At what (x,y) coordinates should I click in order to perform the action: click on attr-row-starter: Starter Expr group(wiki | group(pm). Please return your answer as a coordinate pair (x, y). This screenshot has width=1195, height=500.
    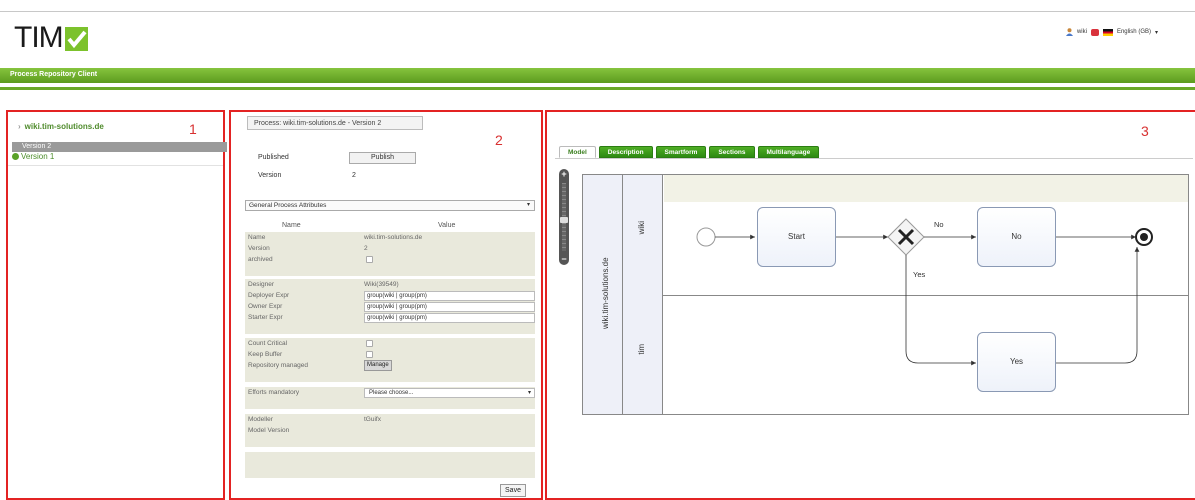
    Looking at the image, I should click on (390, 317).